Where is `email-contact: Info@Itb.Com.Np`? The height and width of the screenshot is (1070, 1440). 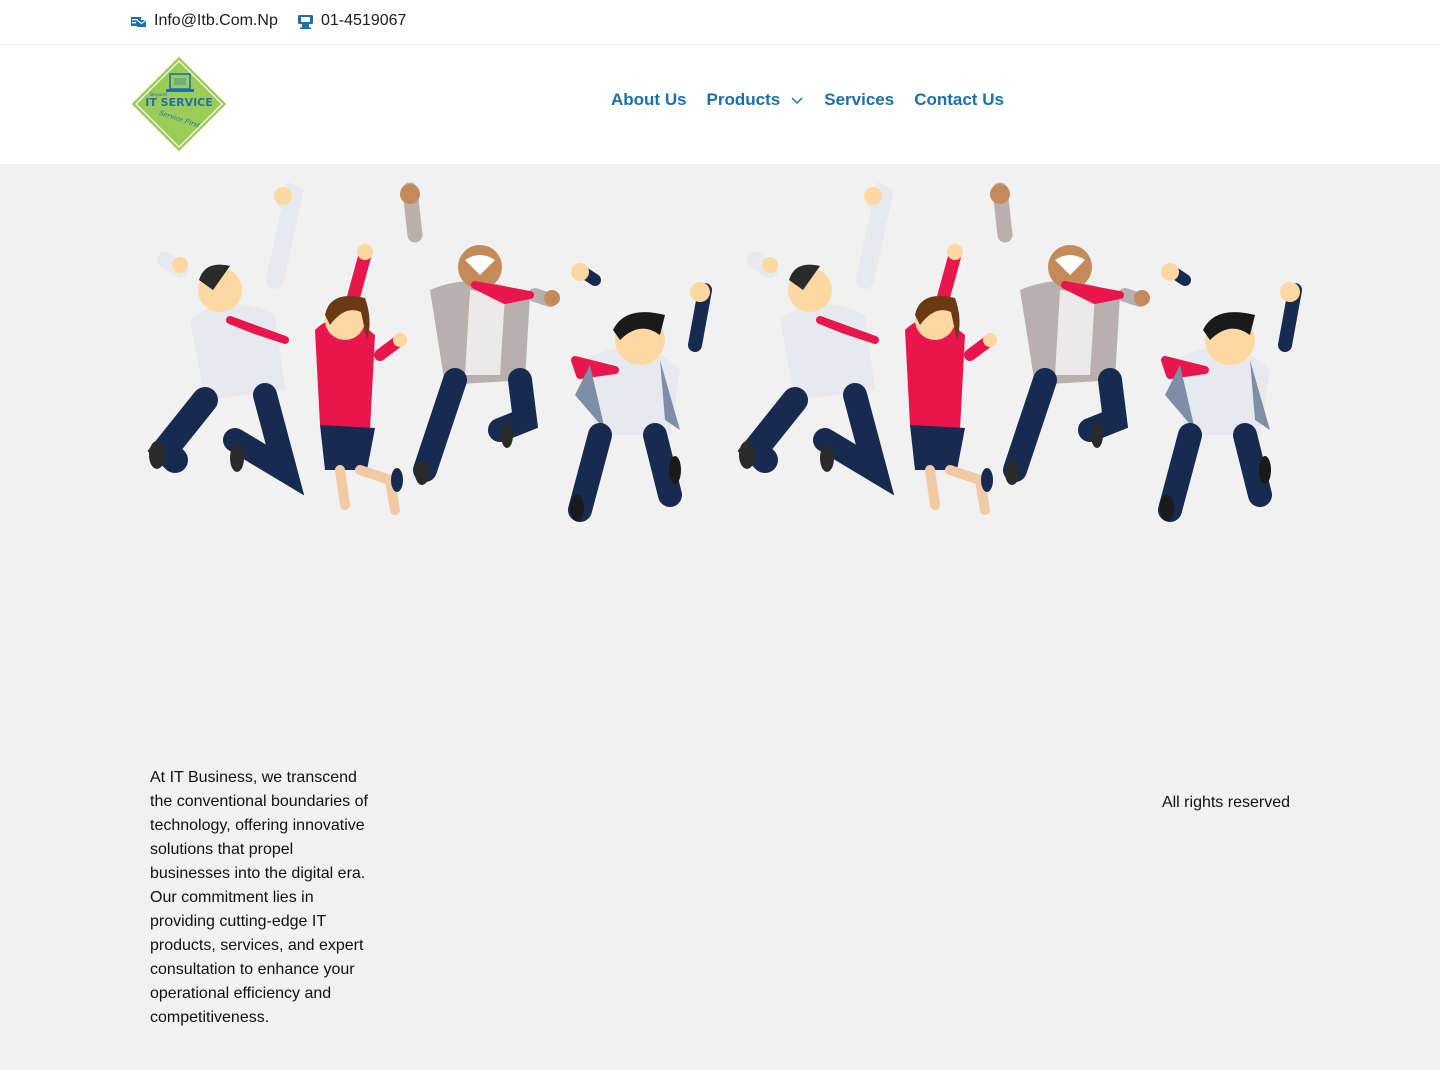 email-contact: Info@Itb.Com.Np is located at coordinates (204, 21).